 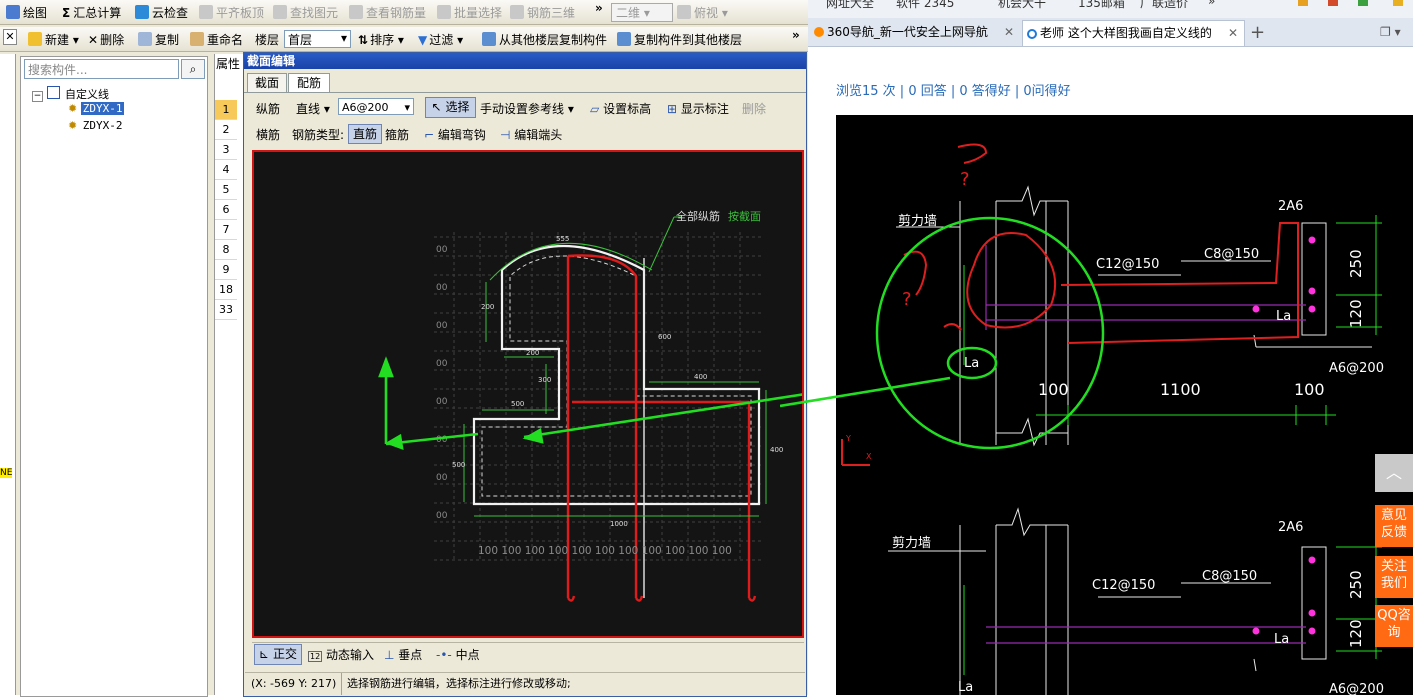 I want to click on row-number: 1, so click(x=226, y=110).